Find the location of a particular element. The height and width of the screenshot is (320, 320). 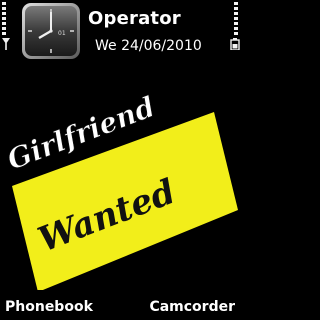

clock-date-label: 01 is located at coordinates (62, 33).